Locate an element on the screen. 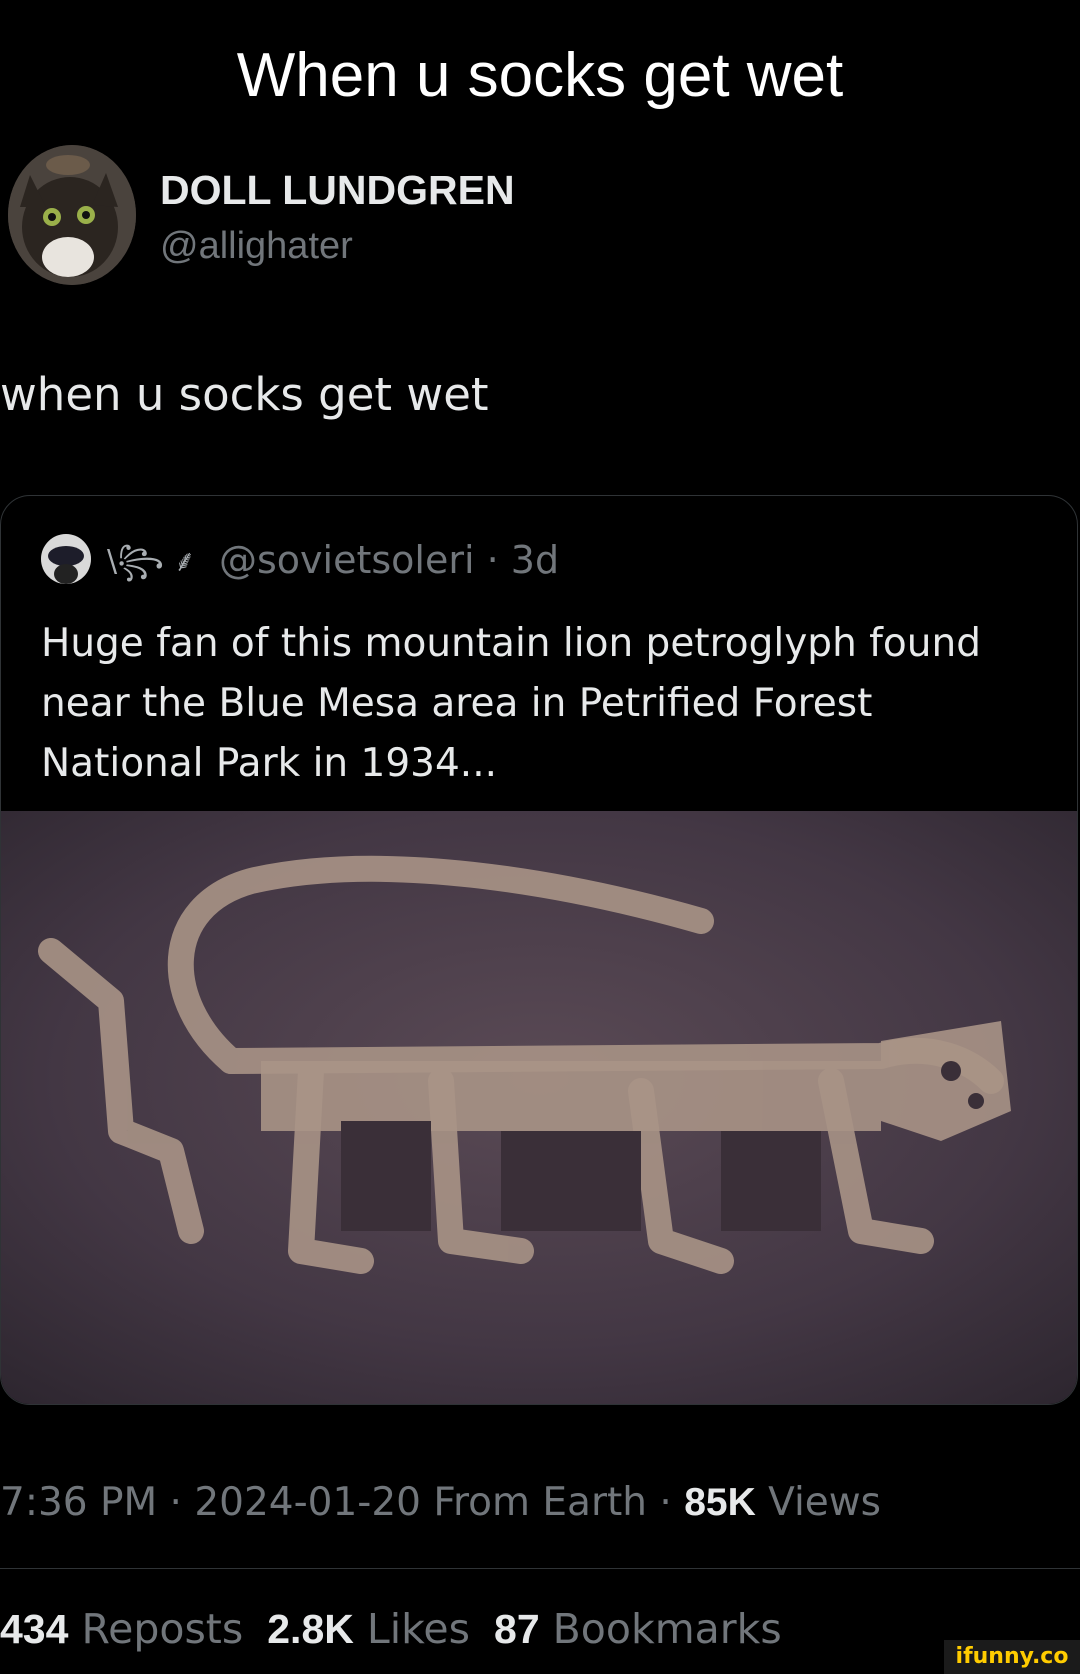 The image size is (1080, 1674). bookmarks-label: Bookmarks is located at coordinates (667, 1629).